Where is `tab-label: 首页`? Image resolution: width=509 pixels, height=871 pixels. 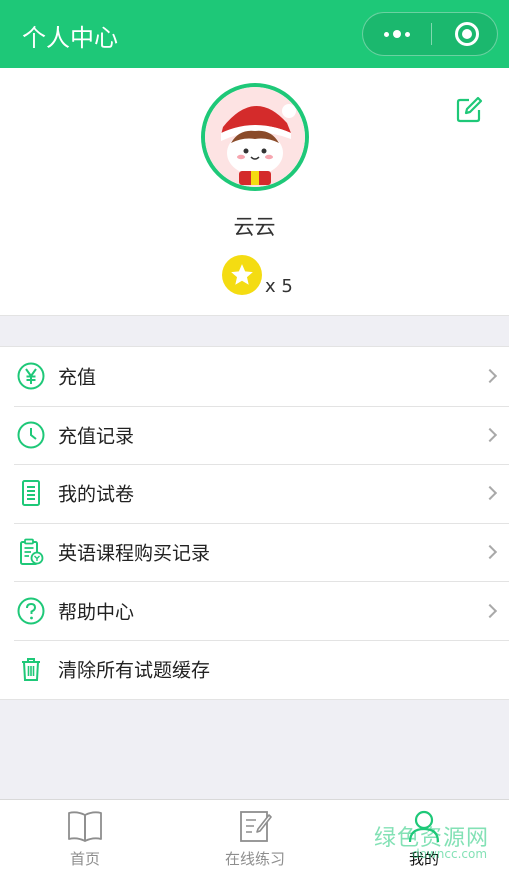 tab-label: 首页 is located at coordinates (84, 859).